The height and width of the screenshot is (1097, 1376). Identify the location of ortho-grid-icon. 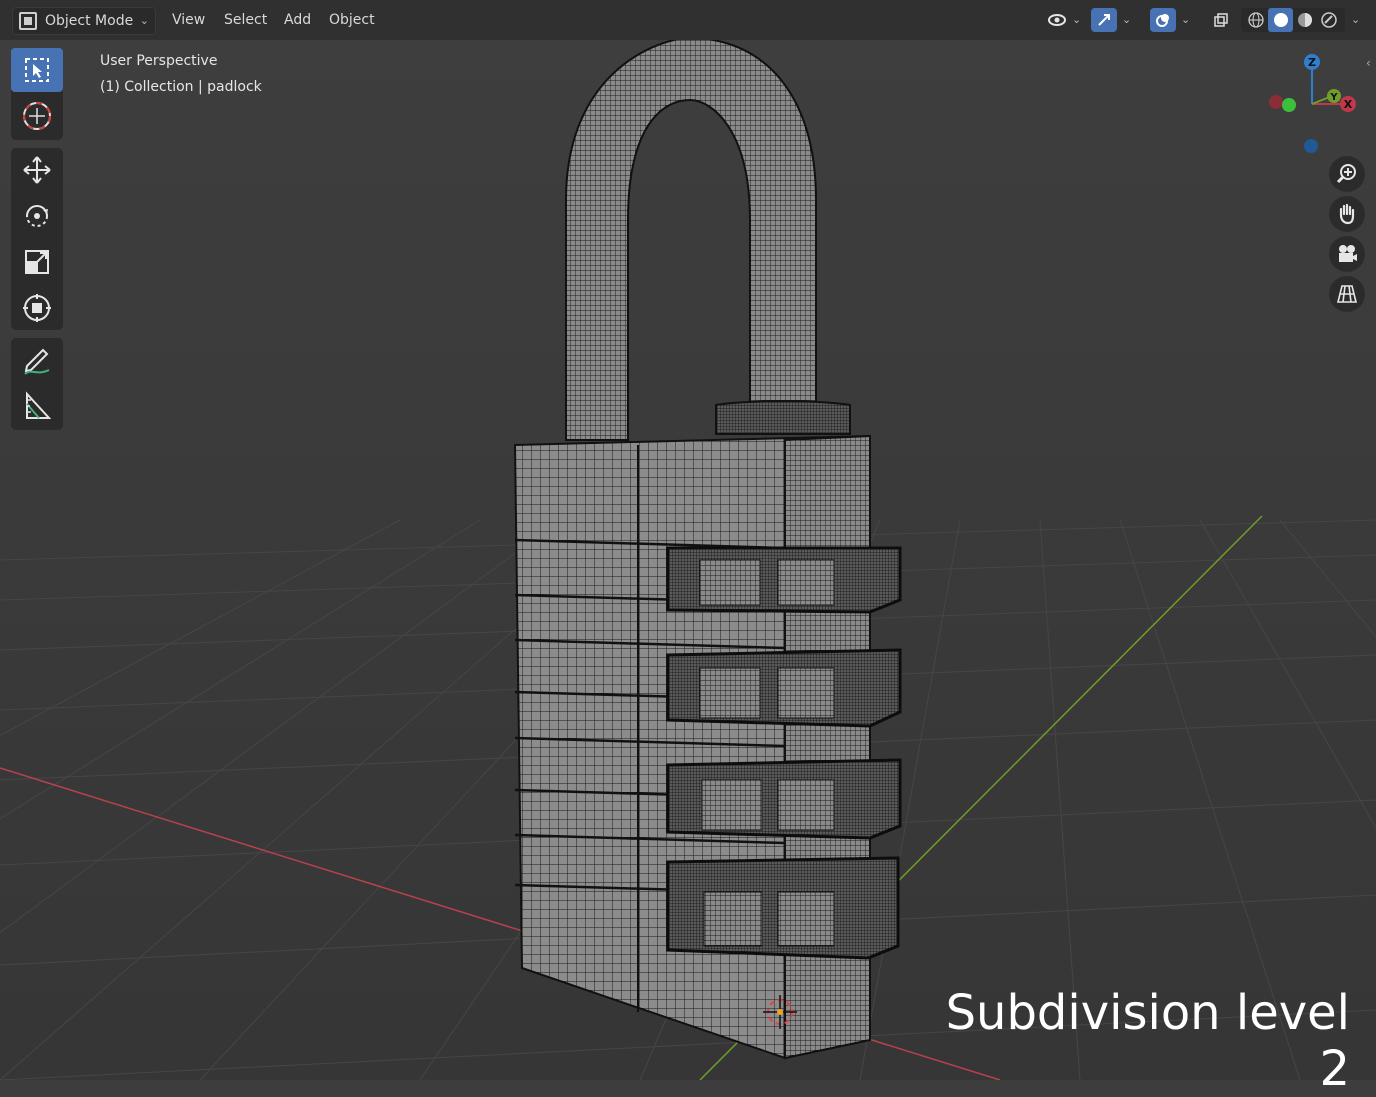
(1347, 294).